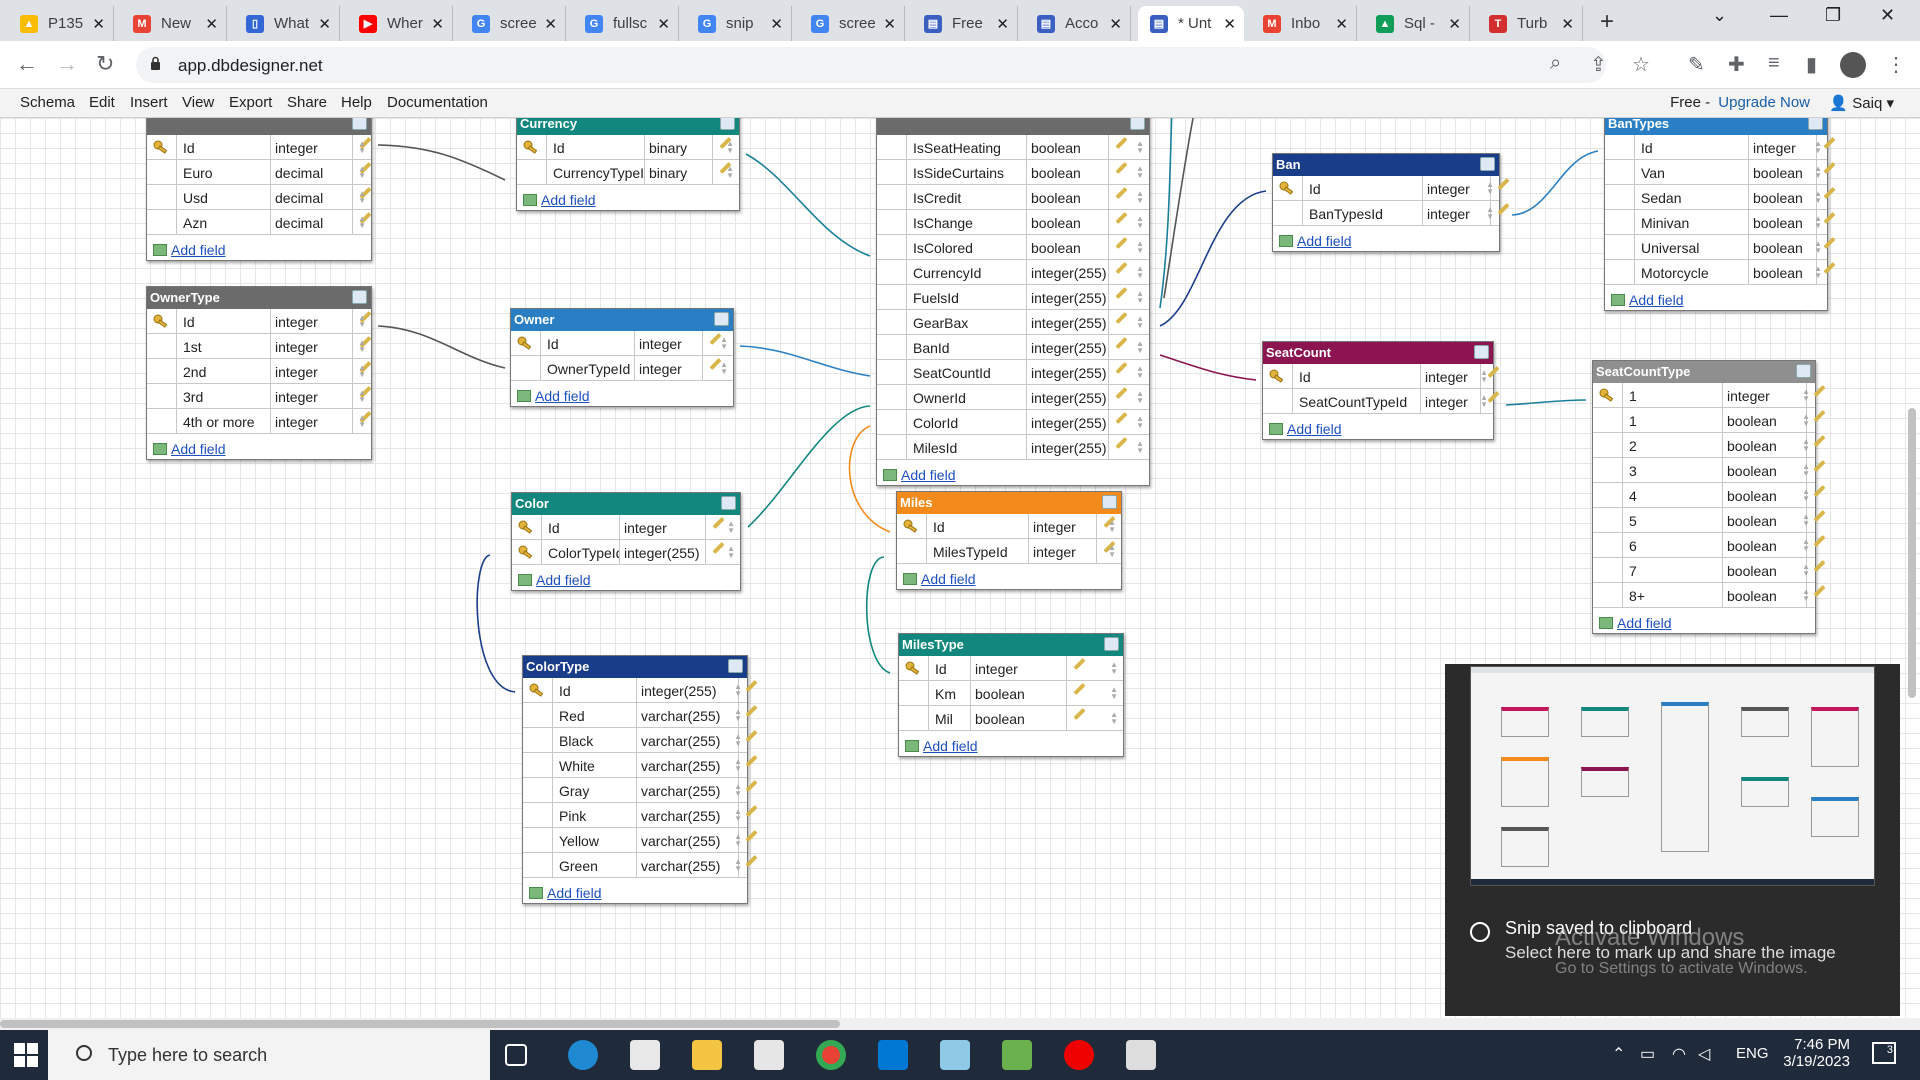  I want to click on close-window-icon: ✕, so click(1887, 15).